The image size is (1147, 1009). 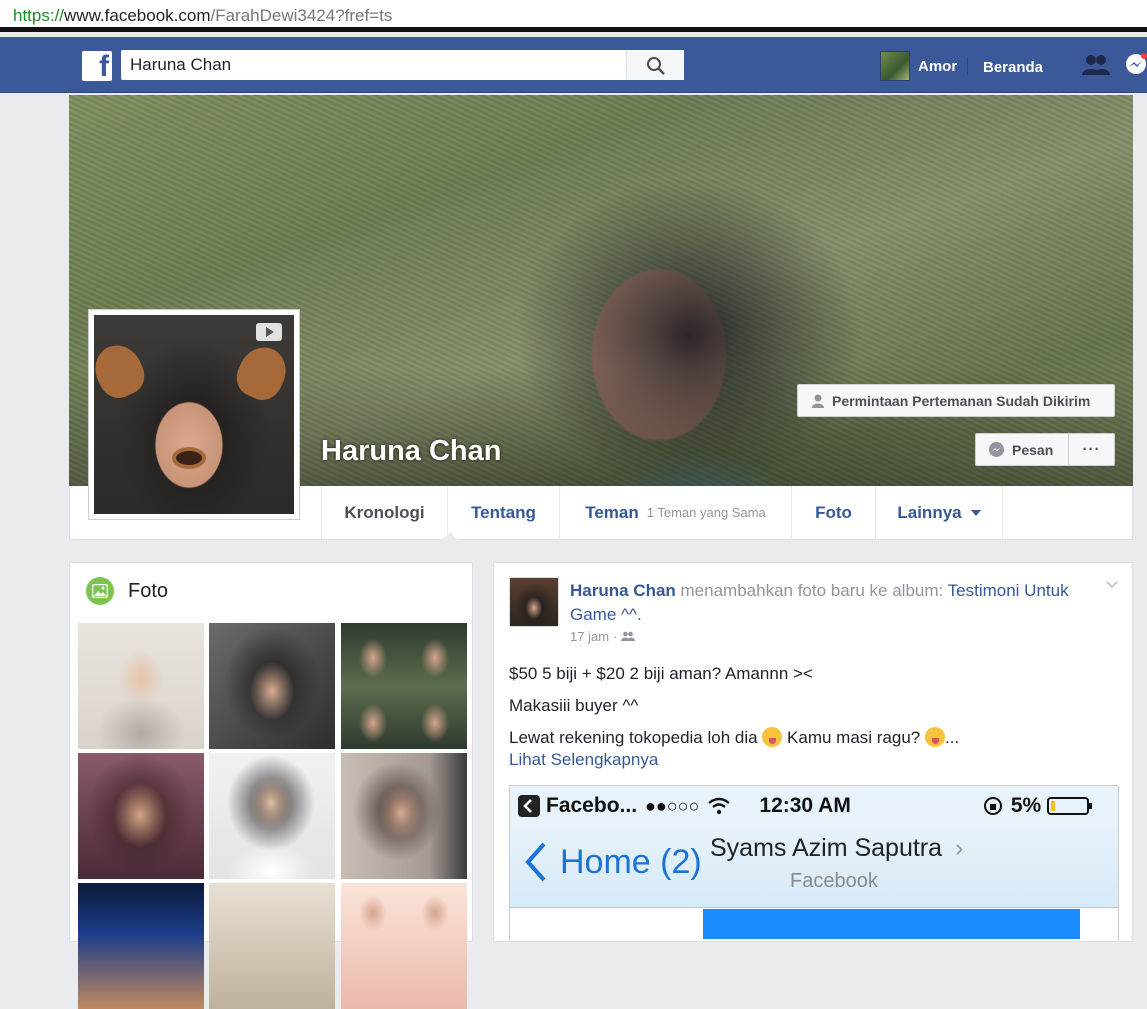 I want to click on nav-profile-link: Amor, so click(x=918, y=66).